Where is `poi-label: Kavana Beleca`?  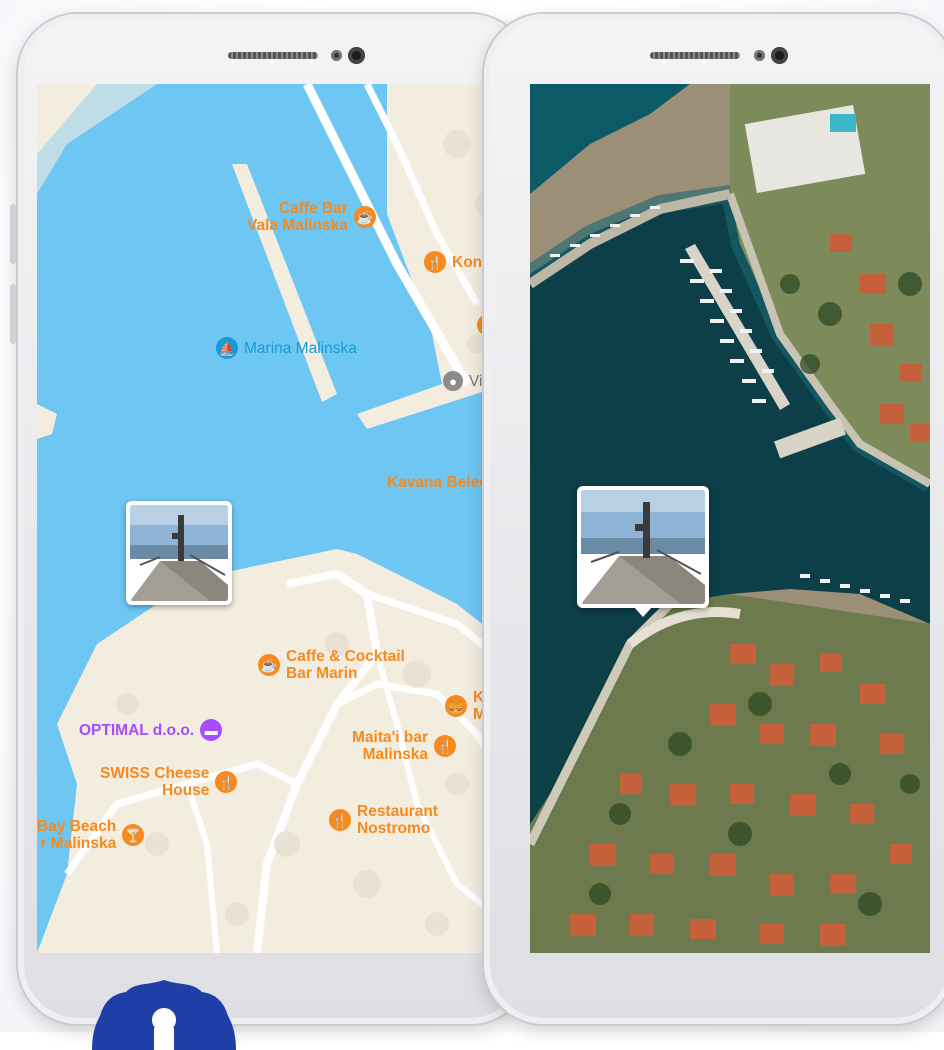
poi-label: Kavana Beleca is located at coordinates (442, 482).